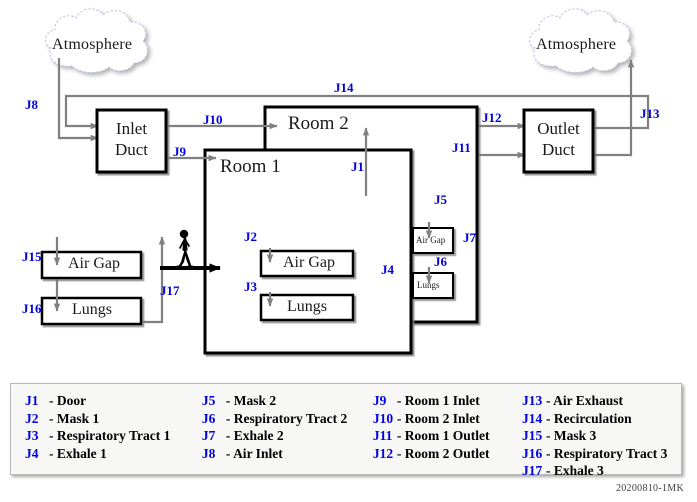 Image resolution: width=697 pixels, height=502 pixels. Describe the element at coordinates (81, 453) in the screenshot. I see `legend-item-name: Exhale 1` at that location.